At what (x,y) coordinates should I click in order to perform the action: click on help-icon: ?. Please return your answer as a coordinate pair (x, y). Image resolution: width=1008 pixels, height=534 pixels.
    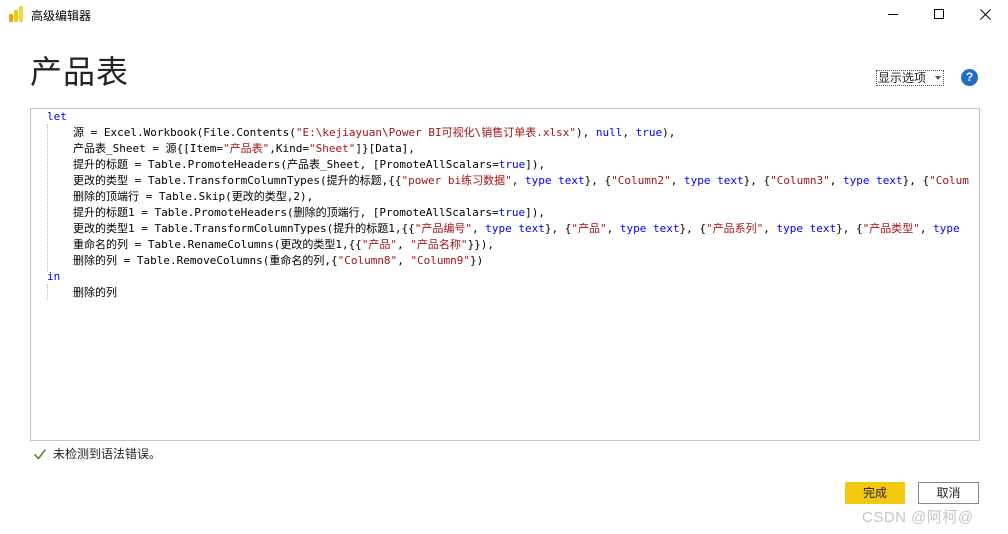
    Looking at the image, I should click on (969, 77).